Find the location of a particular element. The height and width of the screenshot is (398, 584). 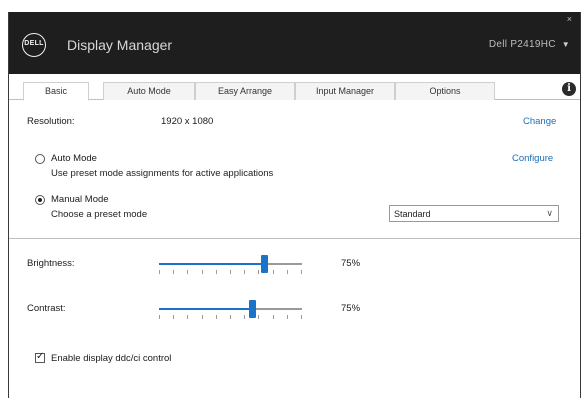

configure-link: Configure is located at coordinates (532, 158).